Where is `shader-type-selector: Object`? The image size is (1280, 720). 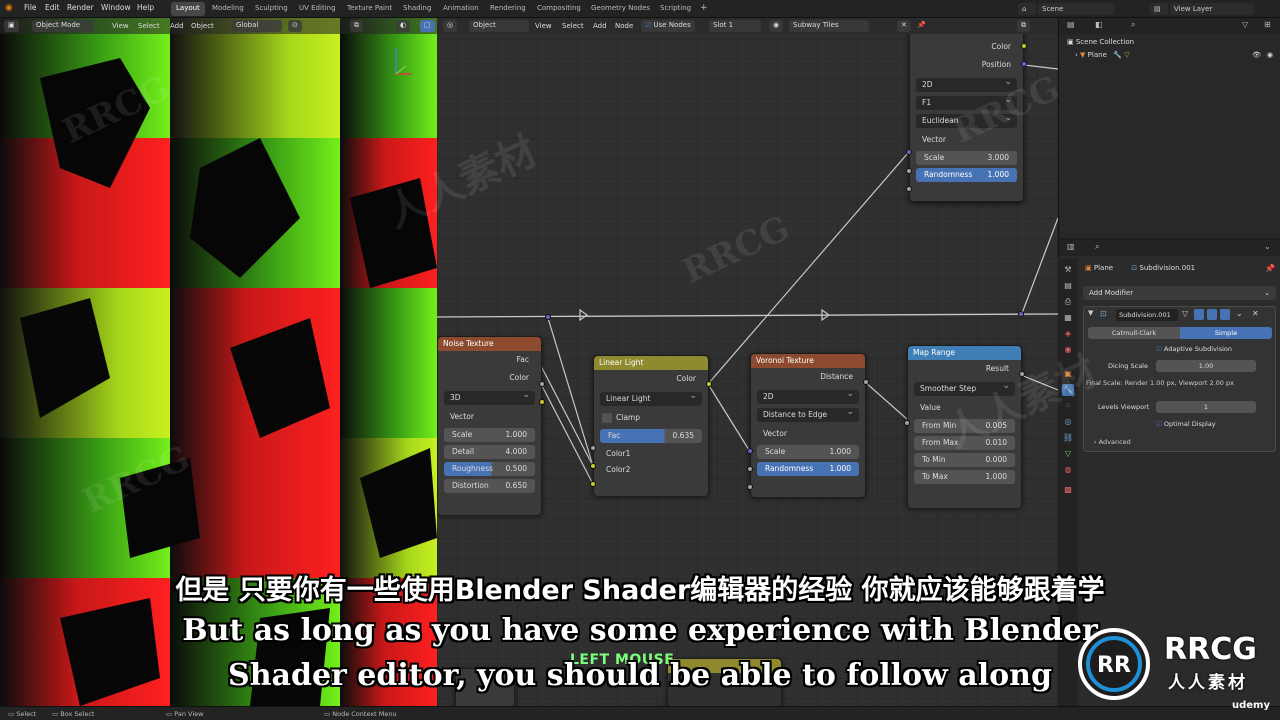
shader-type-selector: Object is located at coordinates (499, 26).